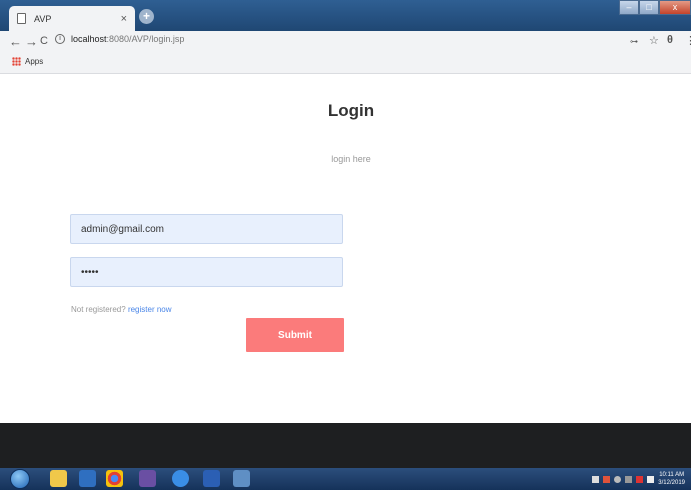  What do you see at coordinates (206, 229) in the screenshot?
I see `email-field` at bounding box center [206, 229].